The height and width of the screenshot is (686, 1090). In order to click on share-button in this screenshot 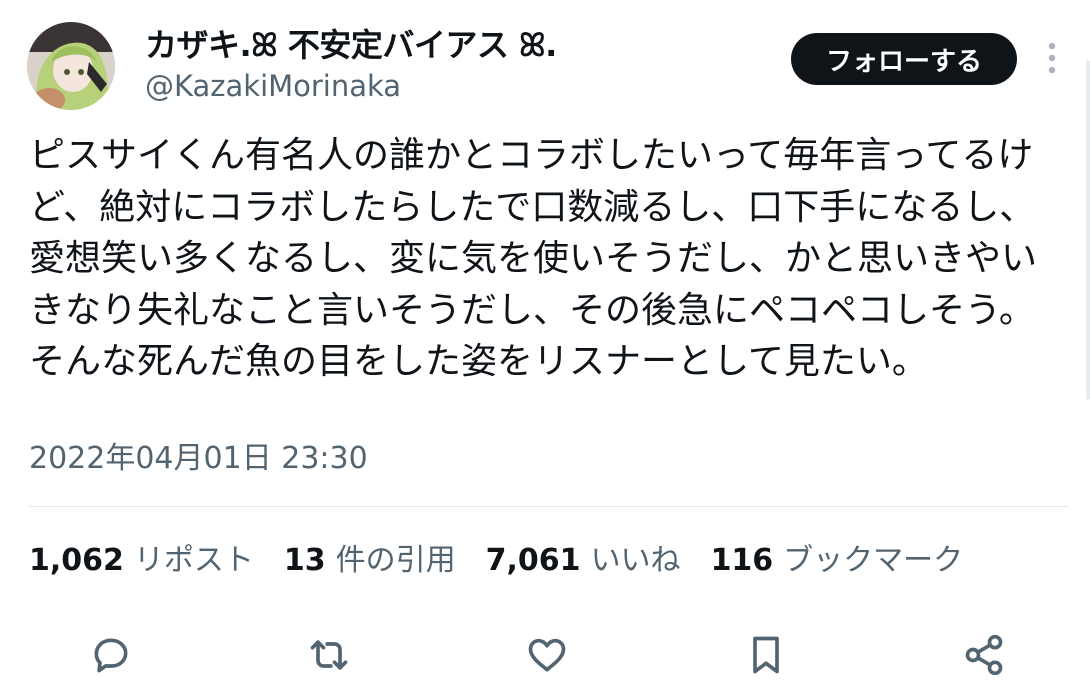, I will do `click(984, 655)`.